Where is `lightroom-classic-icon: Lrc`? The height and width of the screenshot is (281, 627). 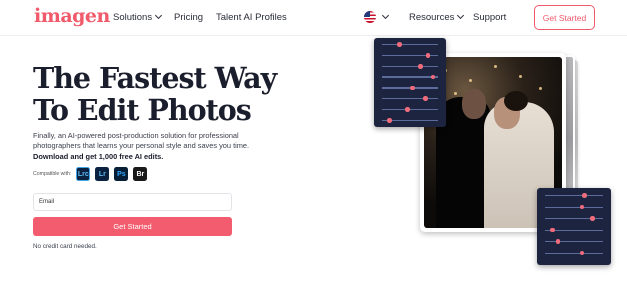
lightroom-classic-icon: Lrc is located at coordinates (83, 174).